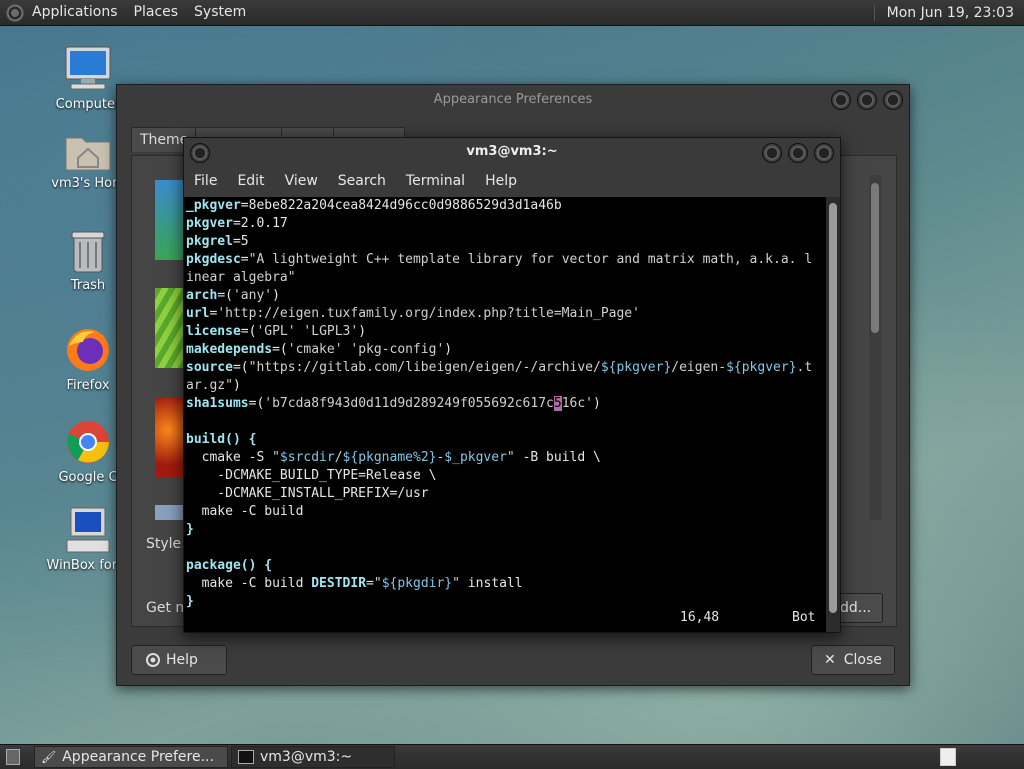 This screenshot has width=1024, height=769. What do you see at coordinates (804, 617) in the screenshot?
I see `scroll-position: Bot` at bounding box center [804, 617].